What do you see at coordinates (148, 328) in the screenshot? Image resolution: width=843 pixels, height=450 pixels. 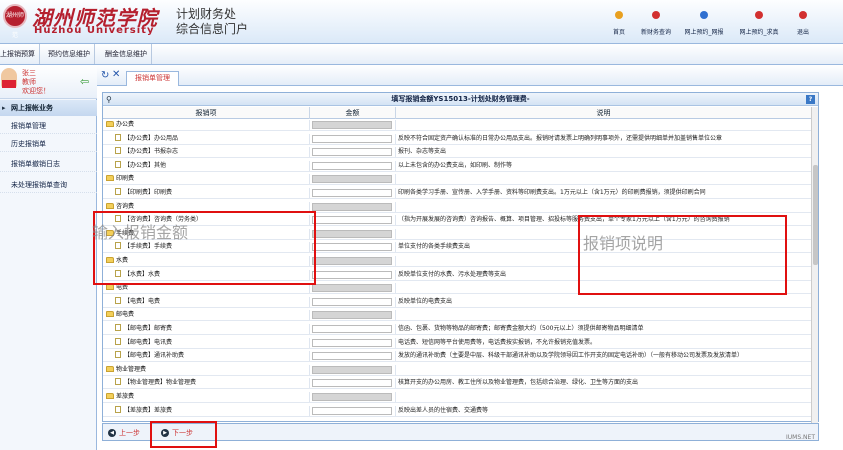 I see `row-label: 【邮电费】邮寄费` at bounding box center [148, 328].